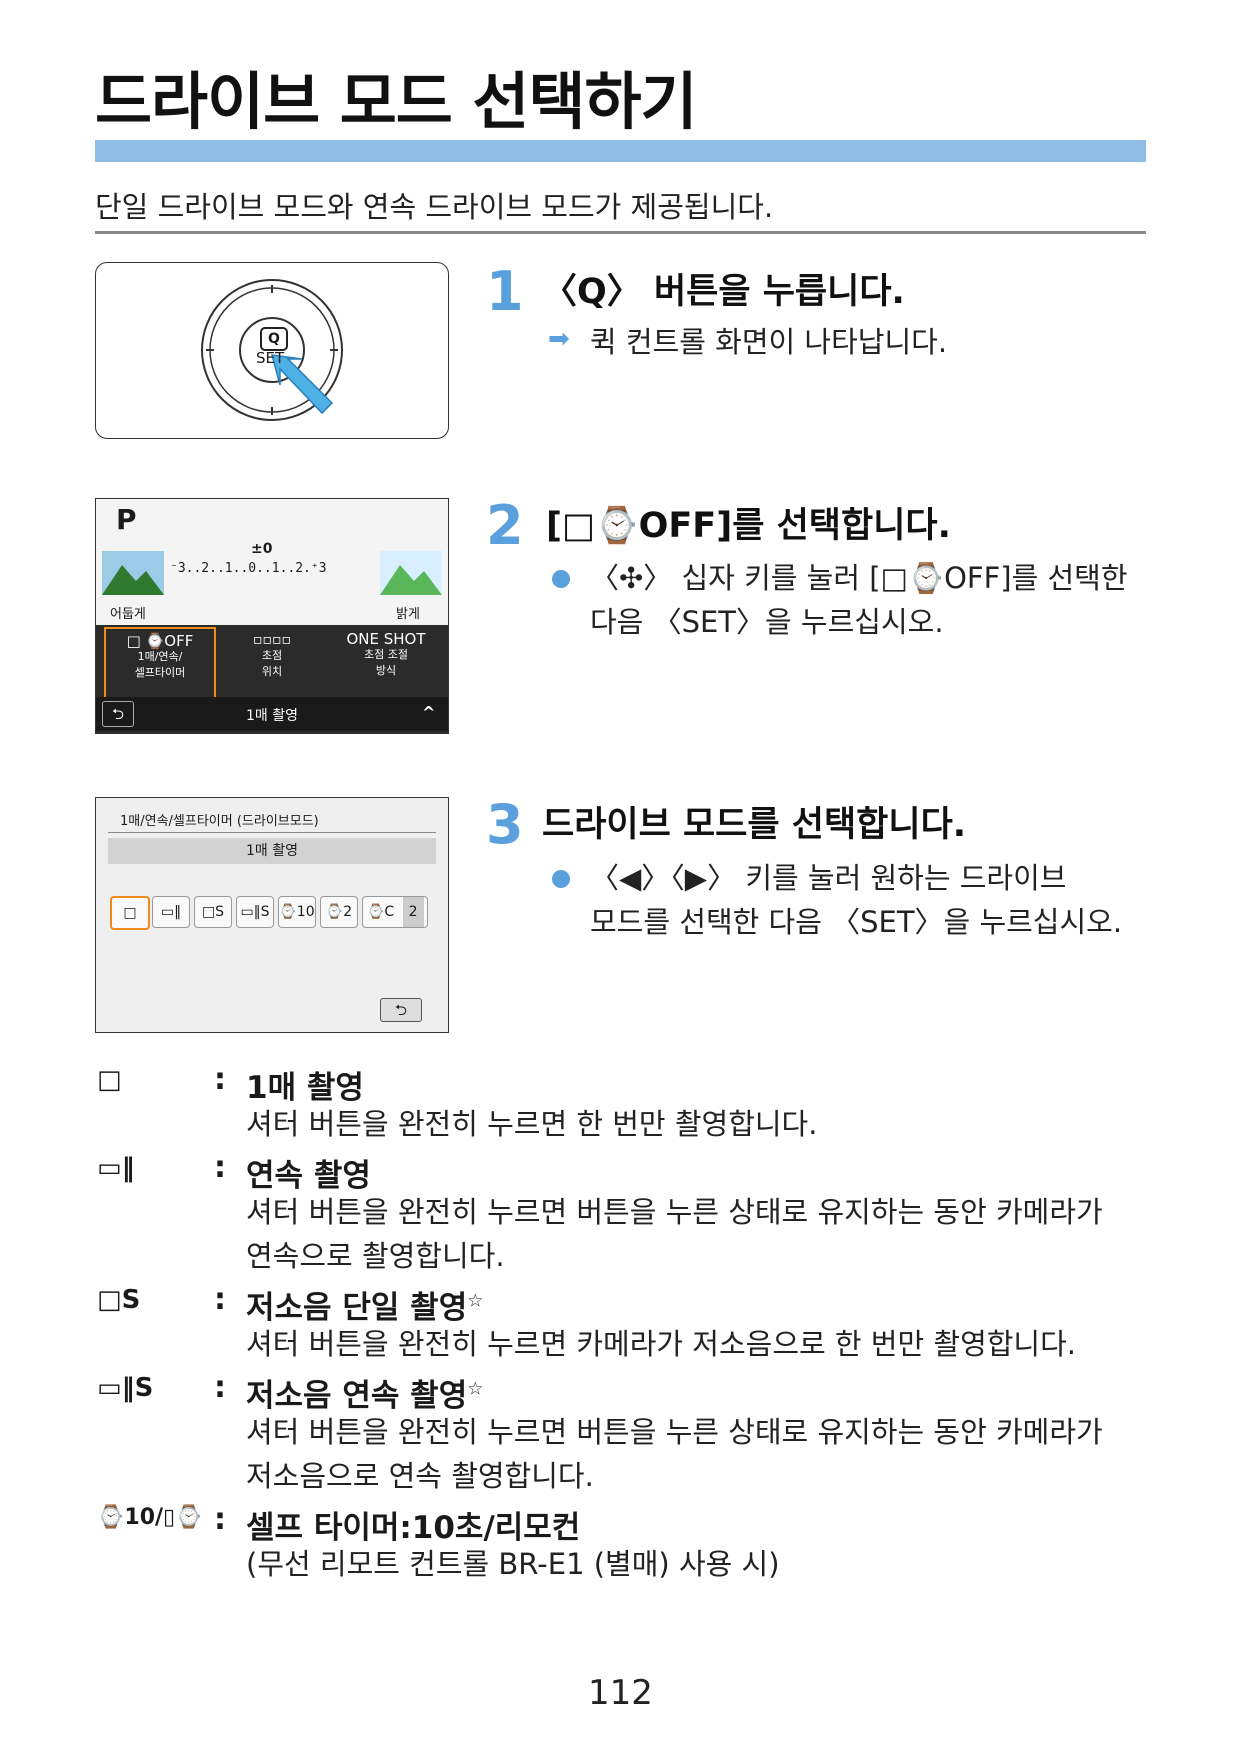  I want to click on self-timer-c-icon: ⌚C, so click(381, 912).